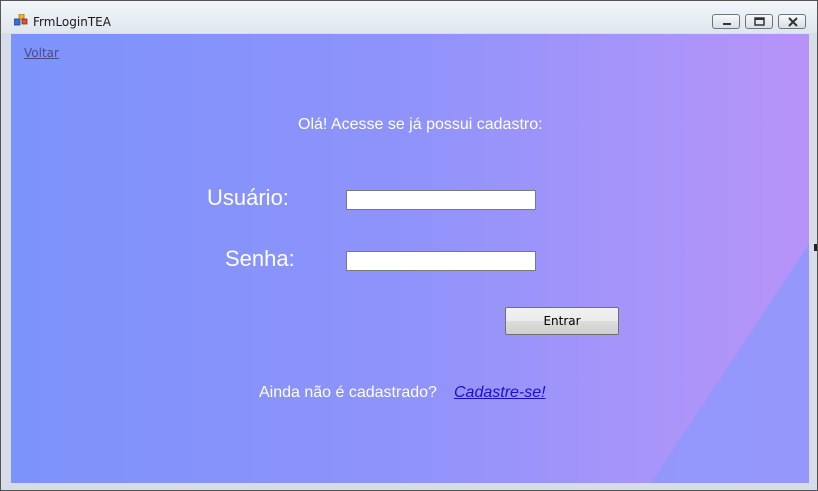 Image resolution: width=818 pixels, height=491 pixels. I want to click on minimize-button, so click(726, 21).